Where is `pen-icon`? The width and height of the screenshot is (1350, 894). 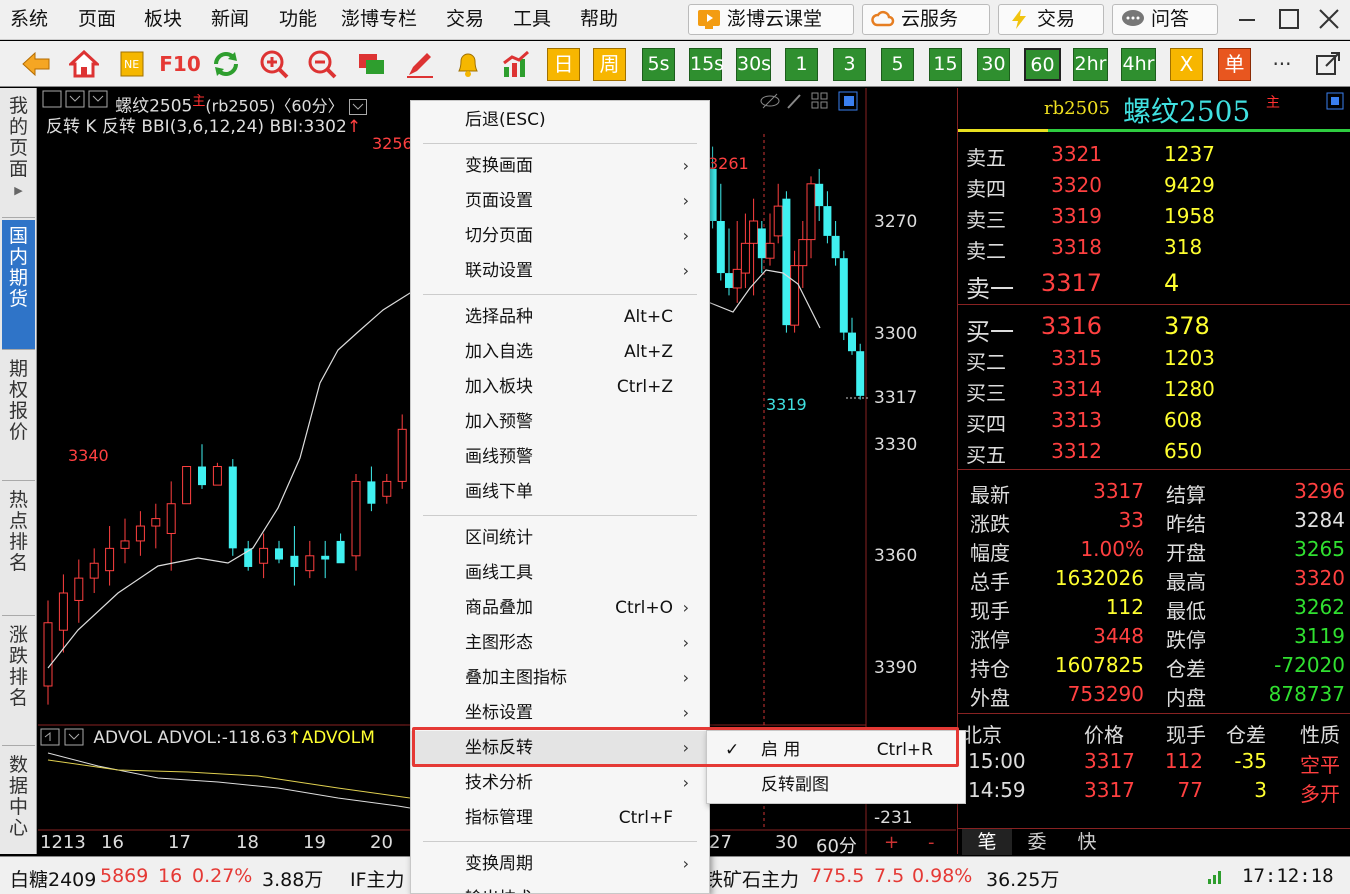
pen-icon is located at coordinates (794, 101).